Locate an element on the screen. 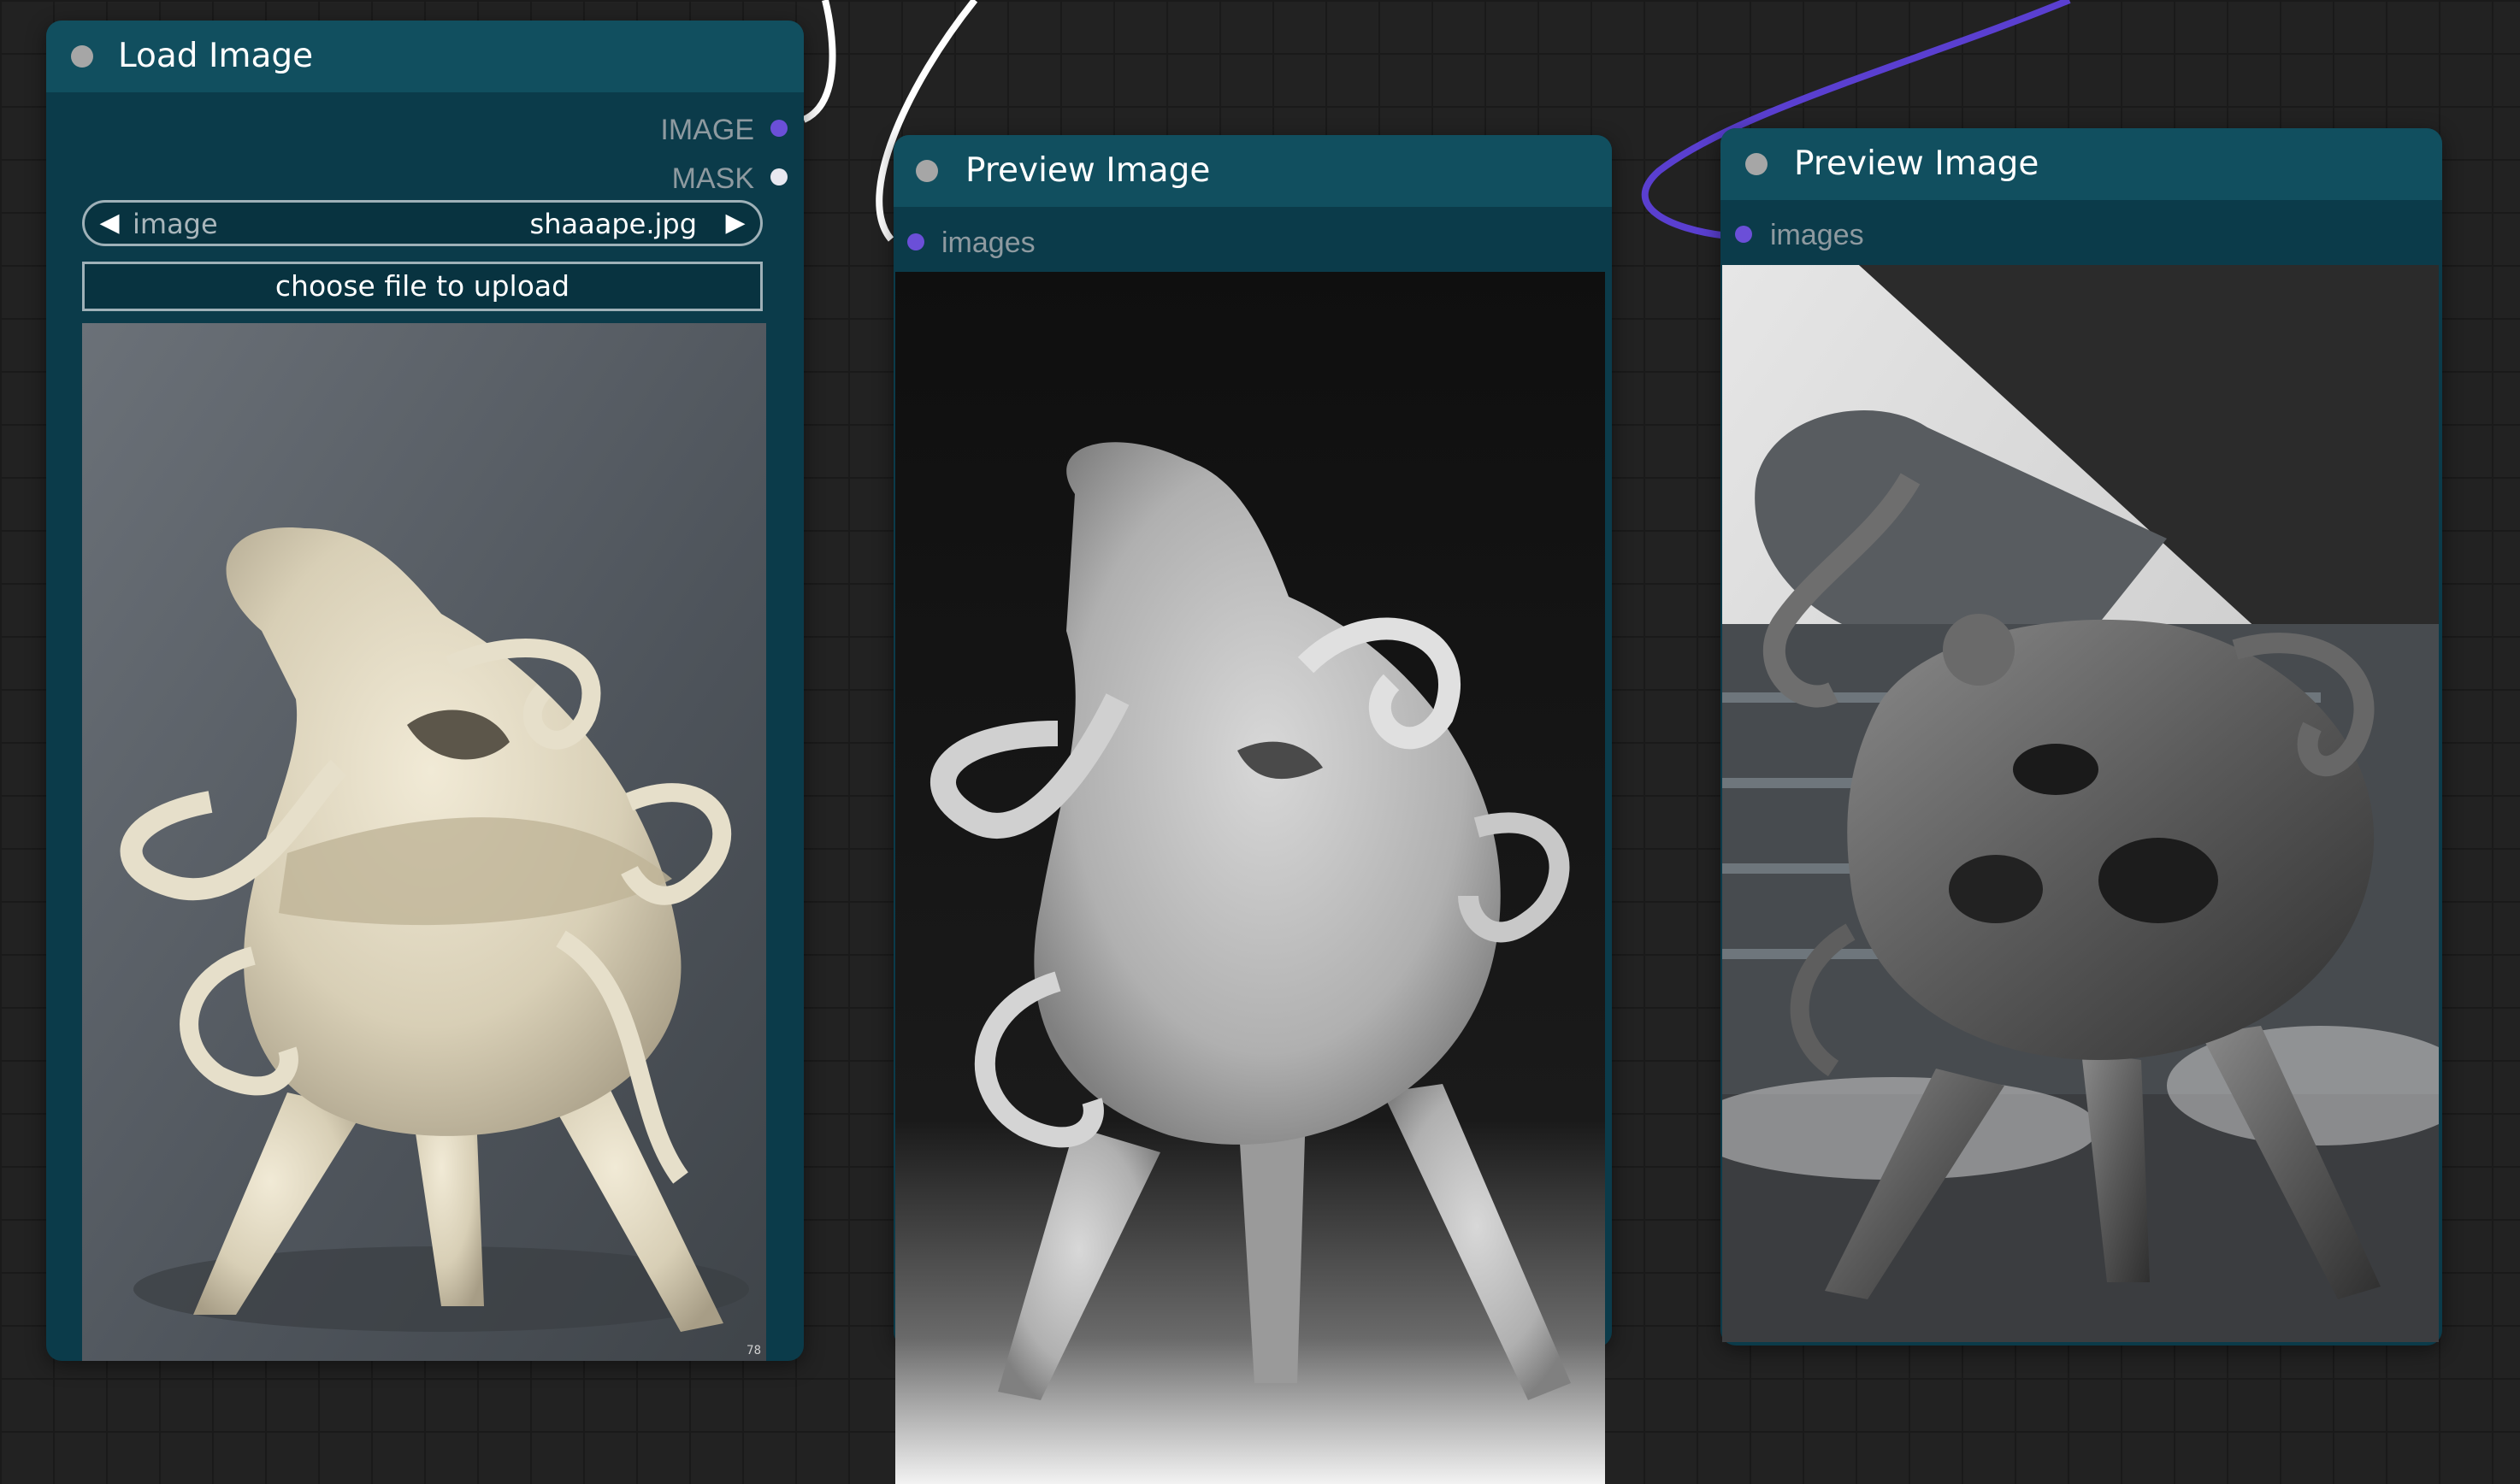 The image size is (2520, 1484). output-image-label: IMAGE is located at coordinates (707, 130).